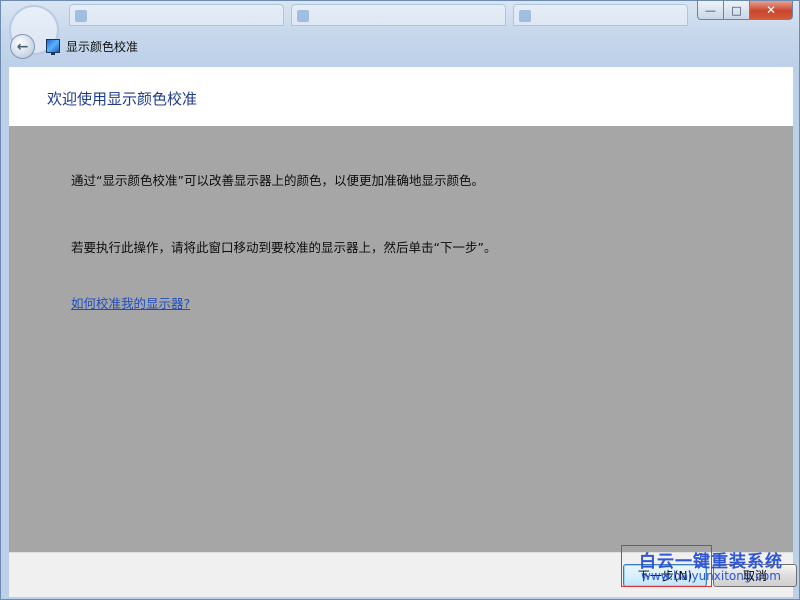  I want to click on close-icon: ✕, so click(771, 10).